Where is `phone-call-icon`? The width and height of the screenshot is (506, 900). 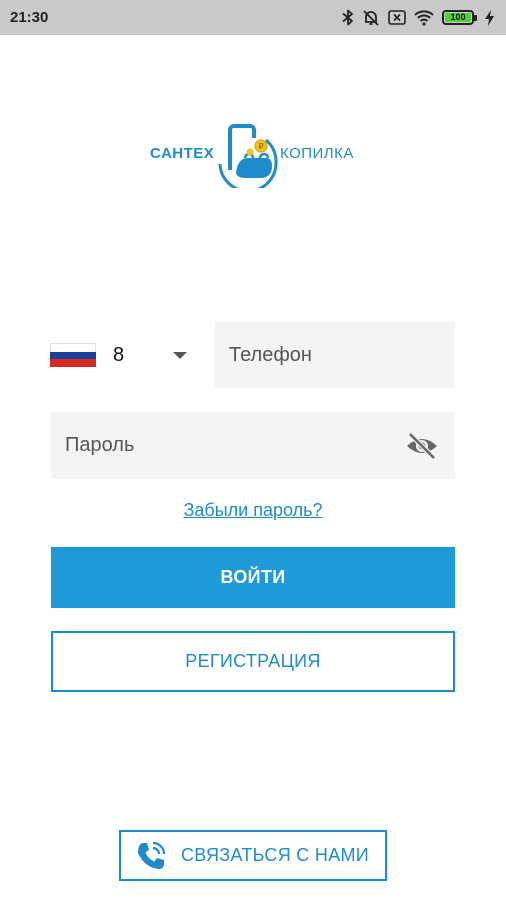 phone-call-icon is located at coordinates (151, 856).